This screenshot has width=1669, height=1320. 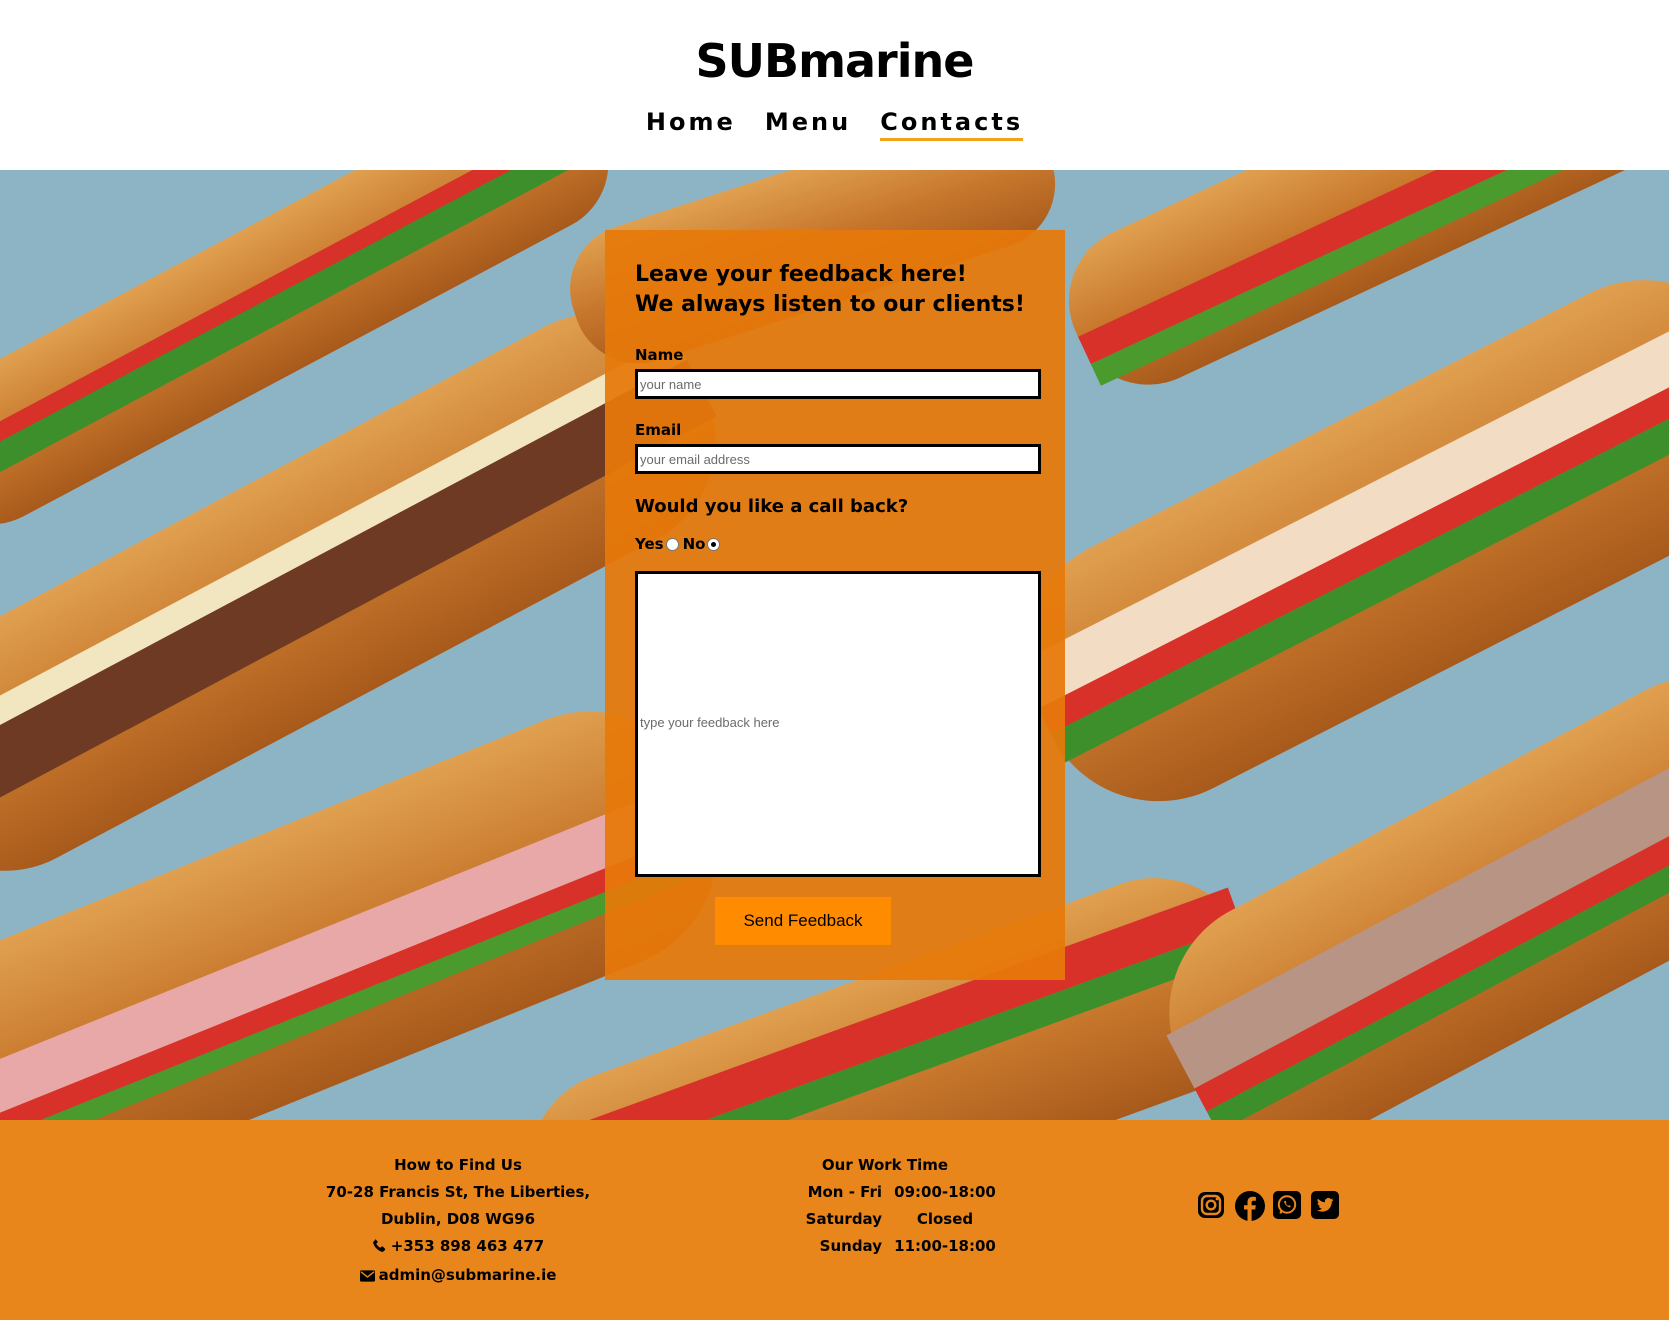 What do you see at coordinates (1326, 1206) in the screenshot?
I see `twitter-icon` at bounding box center [1326, 1206].